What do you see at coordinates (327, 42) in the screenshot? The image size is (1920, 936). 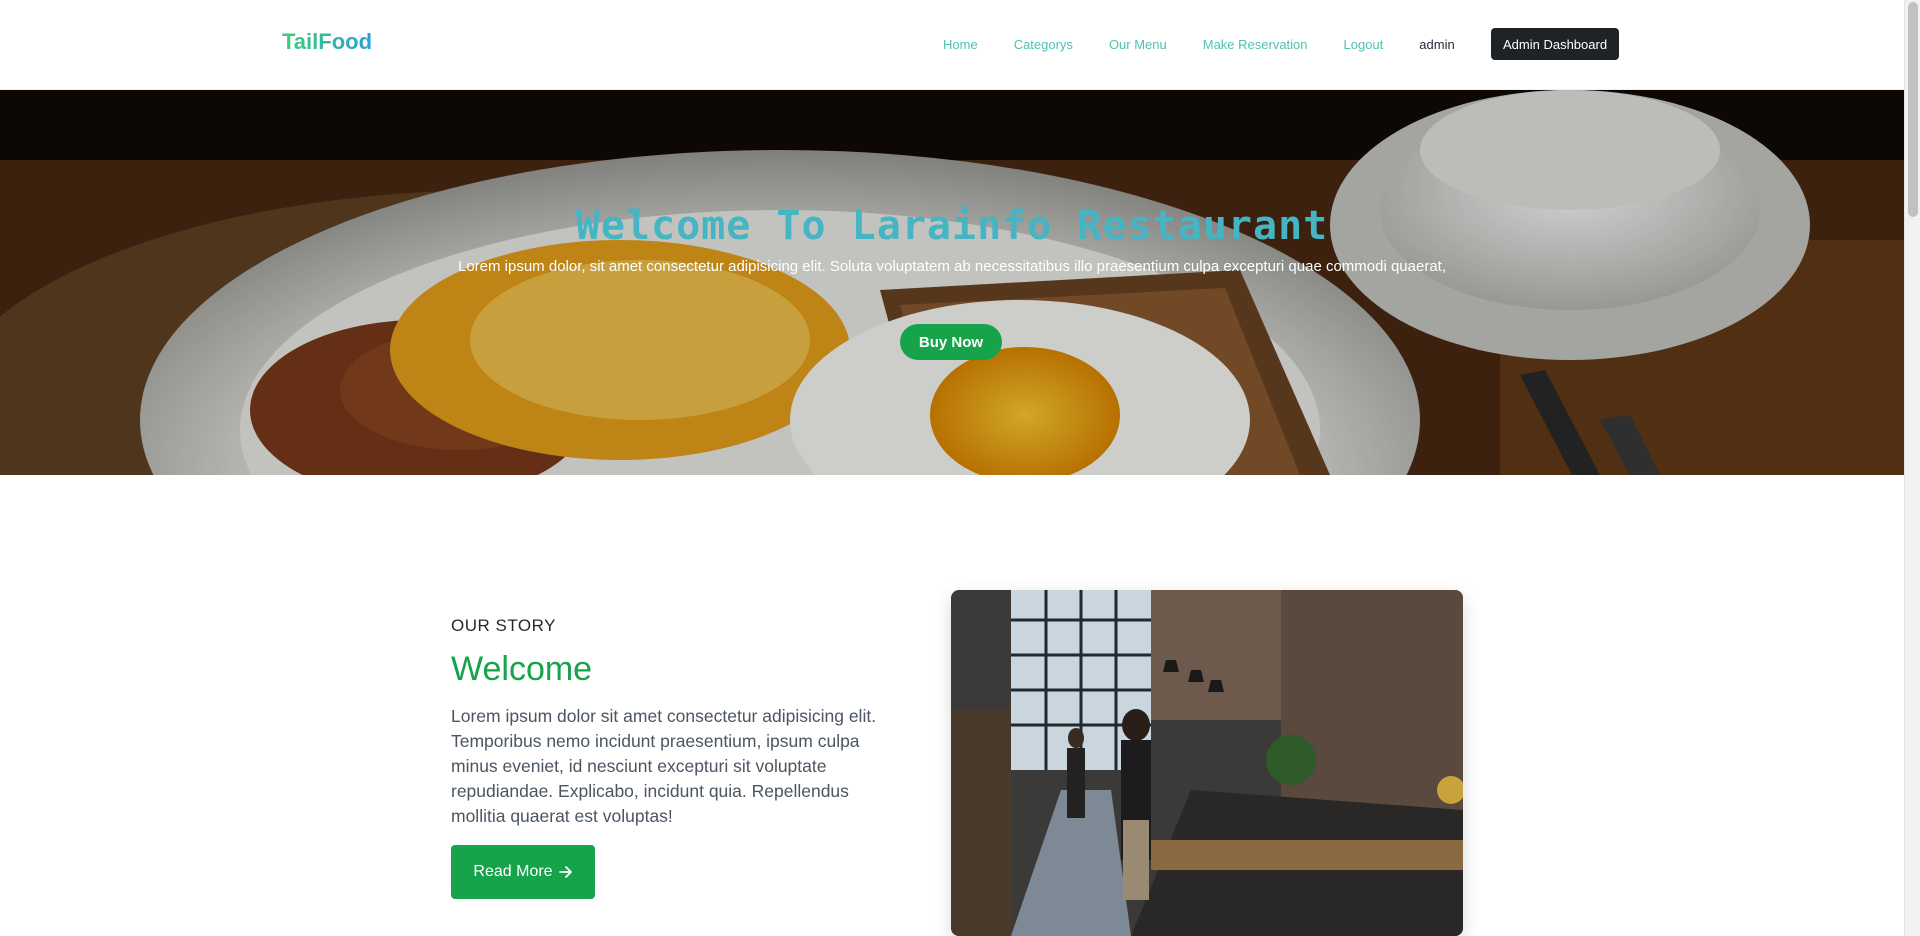 I see `brand-logo: TailFood` at bounding box center [327, 42].